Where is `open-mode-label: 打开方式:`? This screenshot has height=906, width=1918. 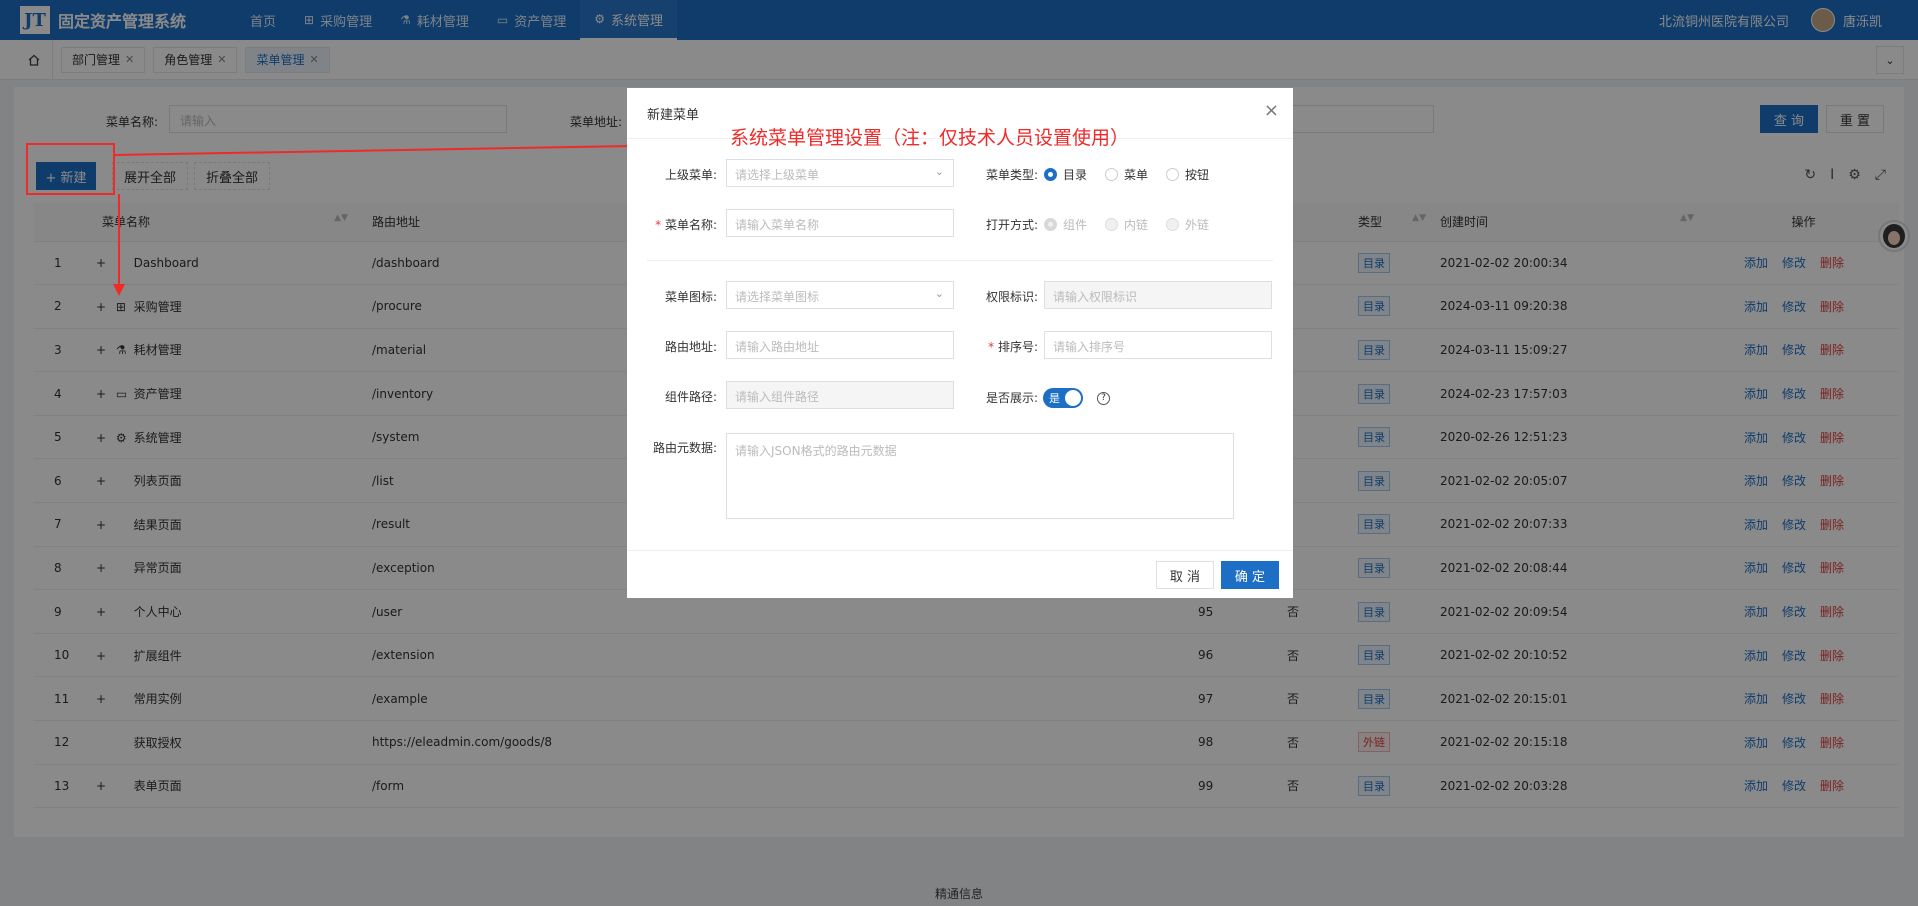 open-mode-label: 打开方式: is located at coordinates (1011, 225).